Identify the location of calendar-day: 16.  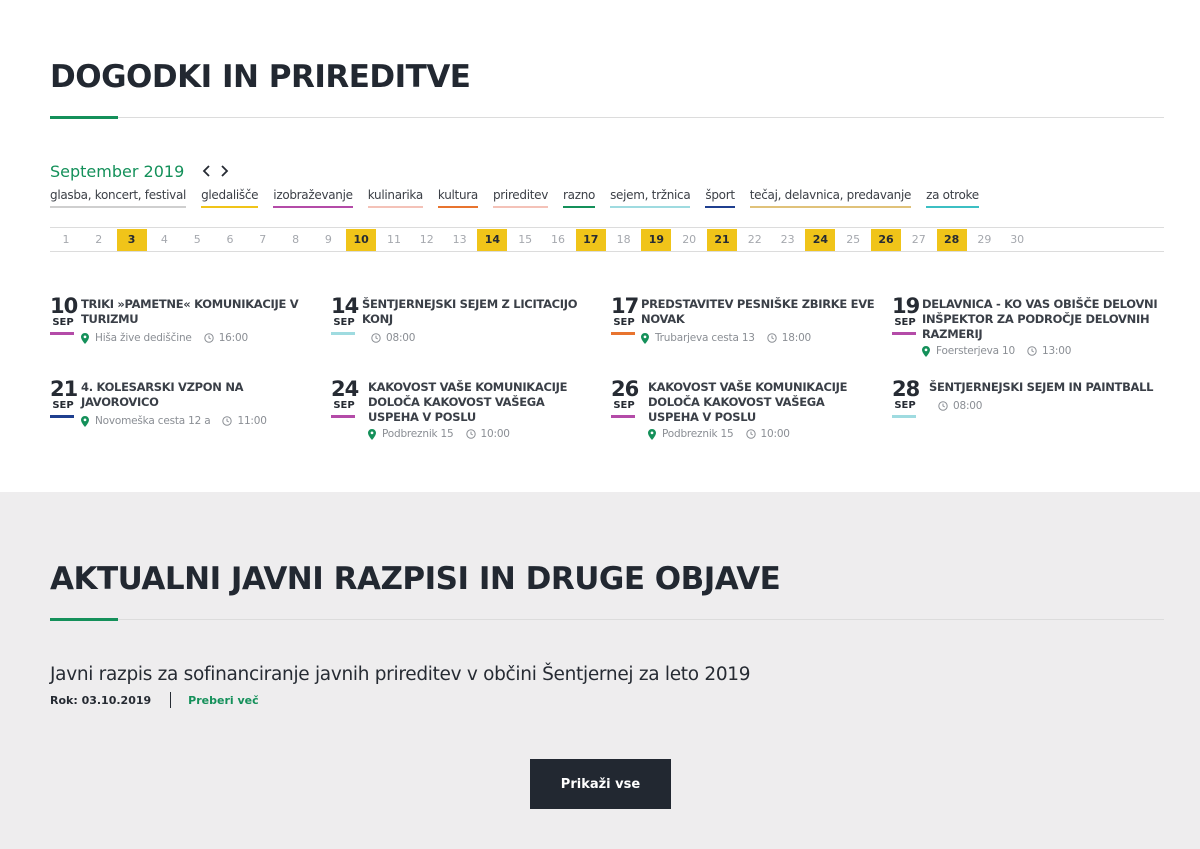
(558, 240).